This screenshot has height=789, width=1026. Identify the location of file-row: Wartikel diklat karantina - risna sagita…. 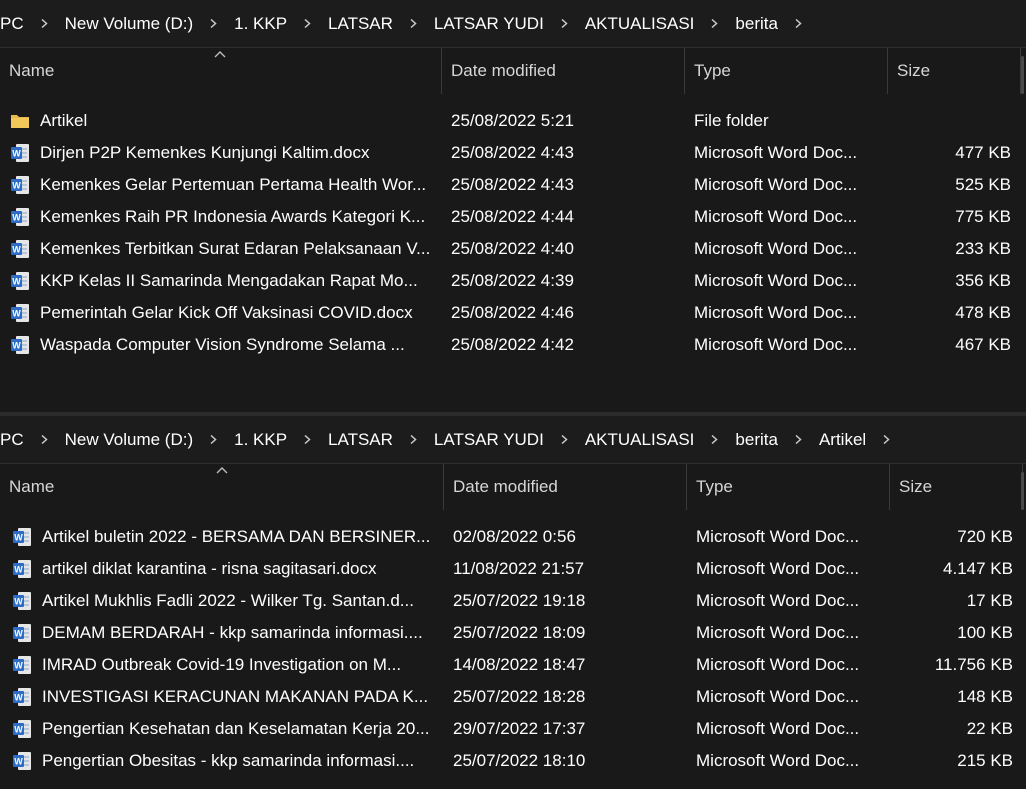
(514, 569).